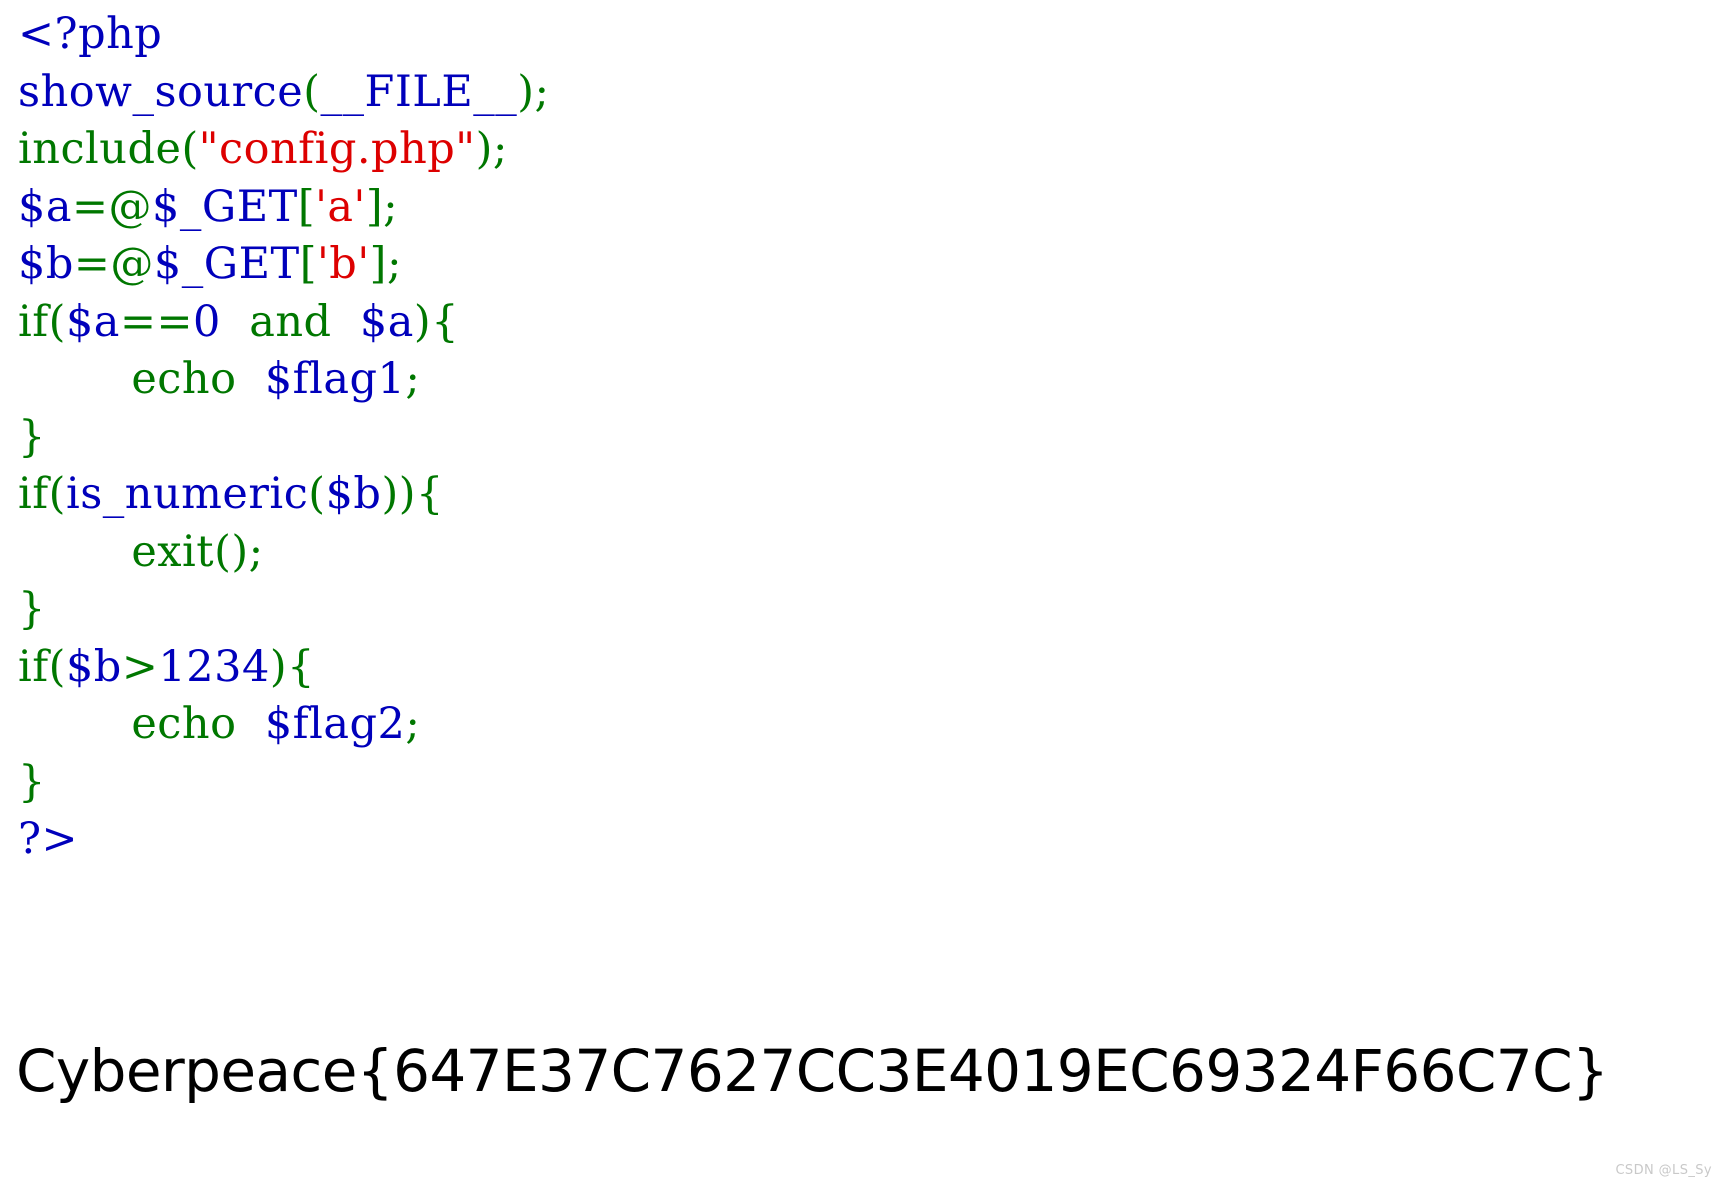 Image resolution: width=1722 pixels, height=1186 pixels. Describe the element at coordinates (863, 380) in the screenshot. I see `code-line: echo $flag1;` at that location.